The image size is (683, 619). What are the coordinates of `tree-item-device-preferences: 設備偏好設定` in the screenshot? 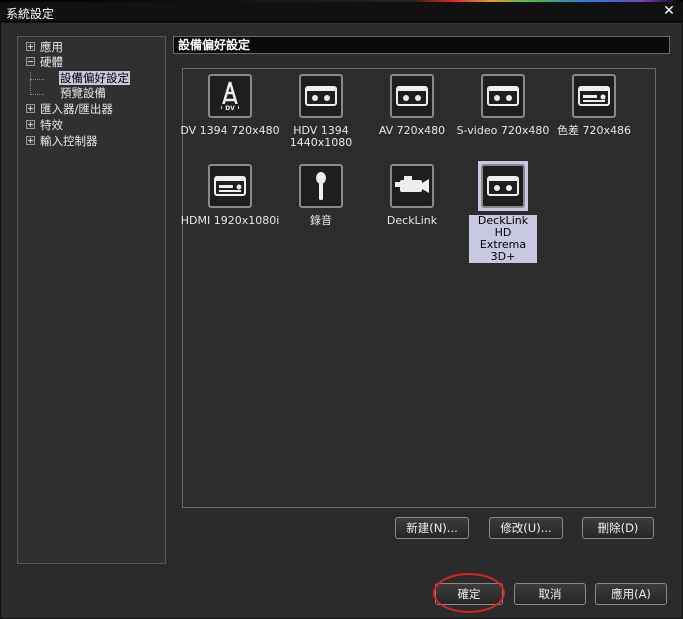 It's located at (94, 78).